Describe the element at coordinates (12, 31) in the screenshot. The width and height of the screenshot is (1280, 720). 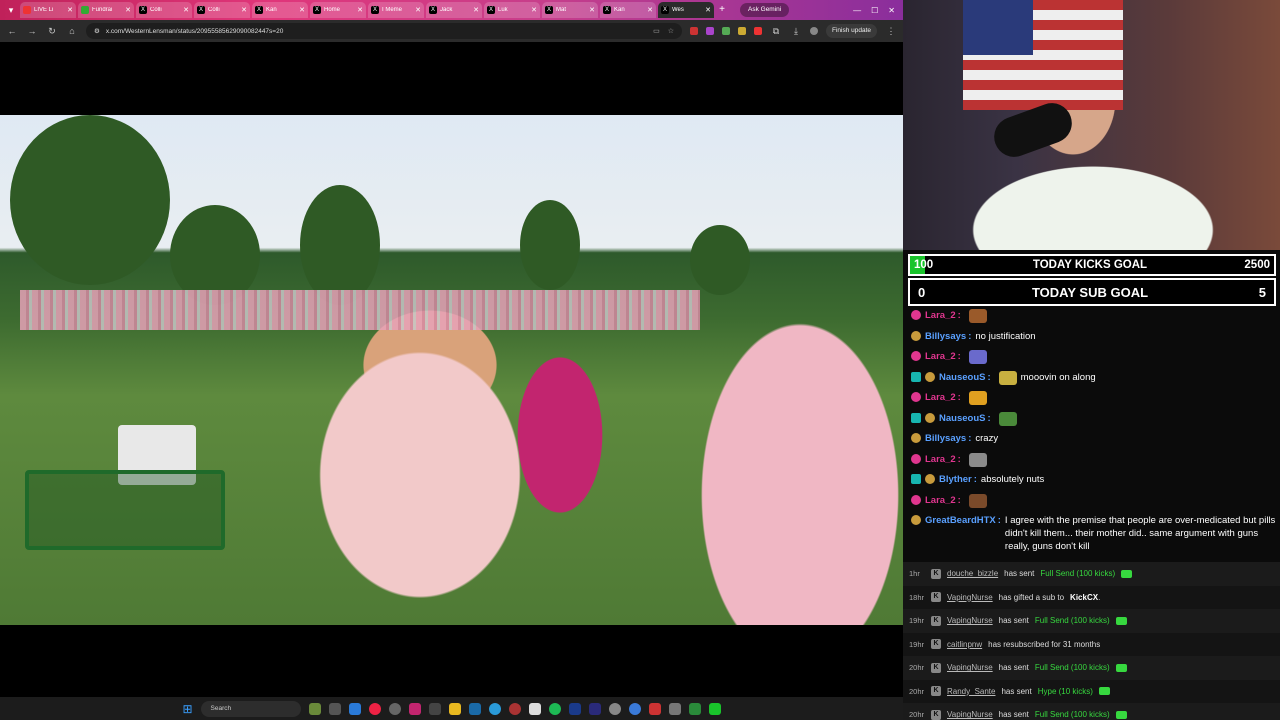
I see `back-icon: ←` at that location.